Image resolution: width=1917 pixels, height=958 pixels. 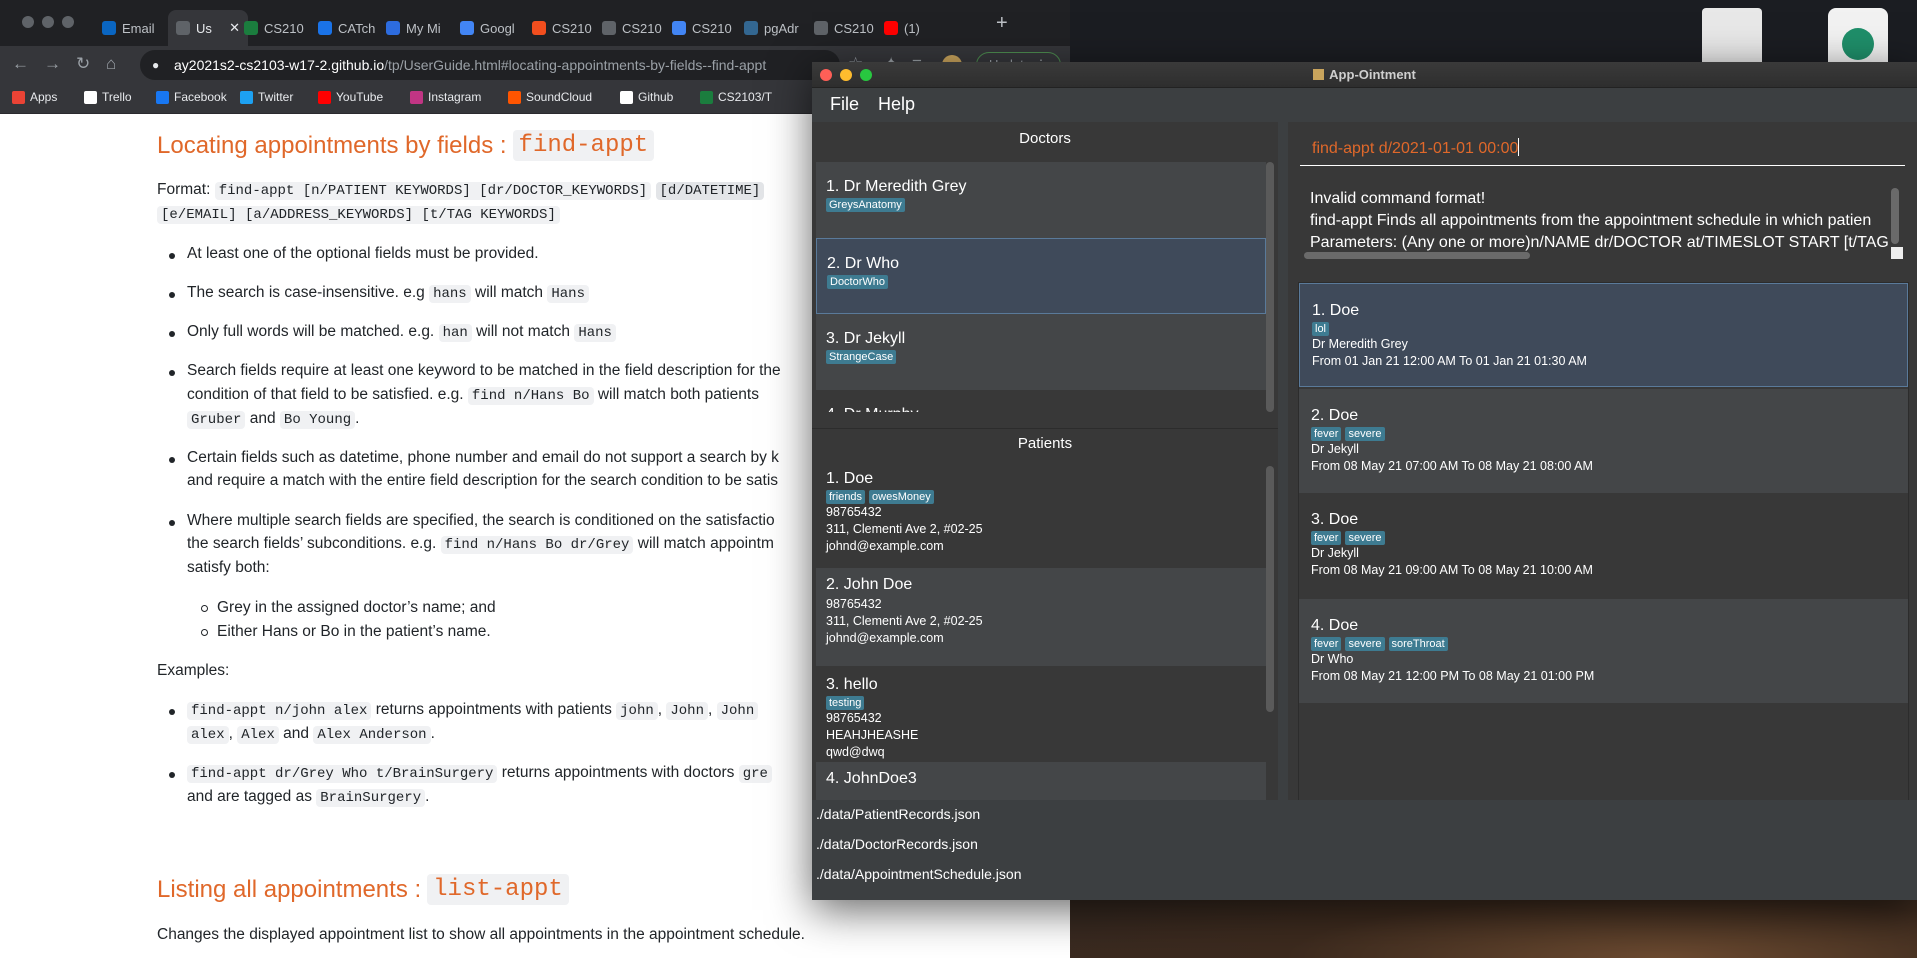 I want to click on maximize-app-button, so click(x=866, y=75).